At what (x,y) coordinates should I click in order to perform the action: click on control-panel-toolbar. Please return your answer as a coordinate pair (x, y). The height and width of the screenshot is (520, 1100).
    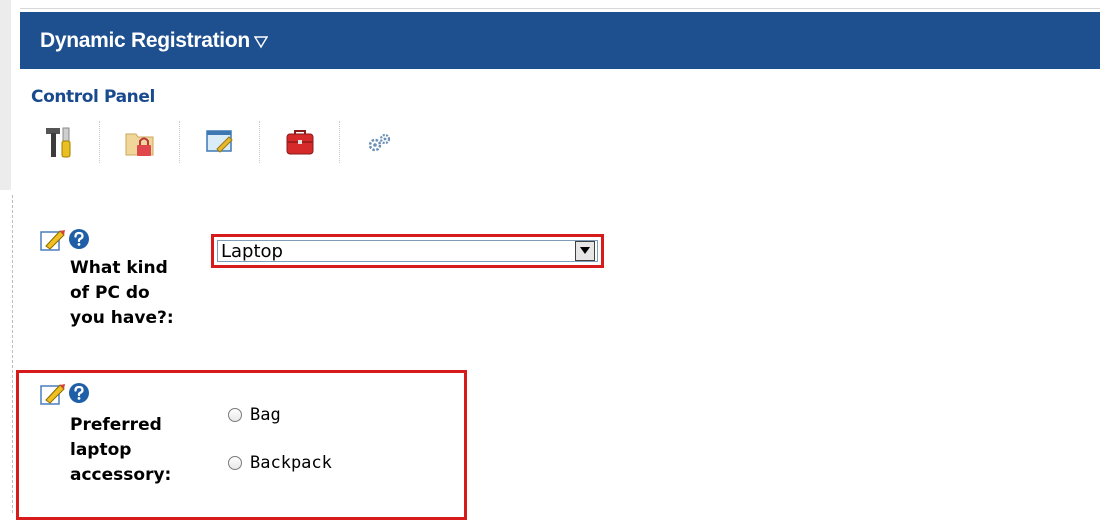
    Looking at the image, I should click on (220, 142).